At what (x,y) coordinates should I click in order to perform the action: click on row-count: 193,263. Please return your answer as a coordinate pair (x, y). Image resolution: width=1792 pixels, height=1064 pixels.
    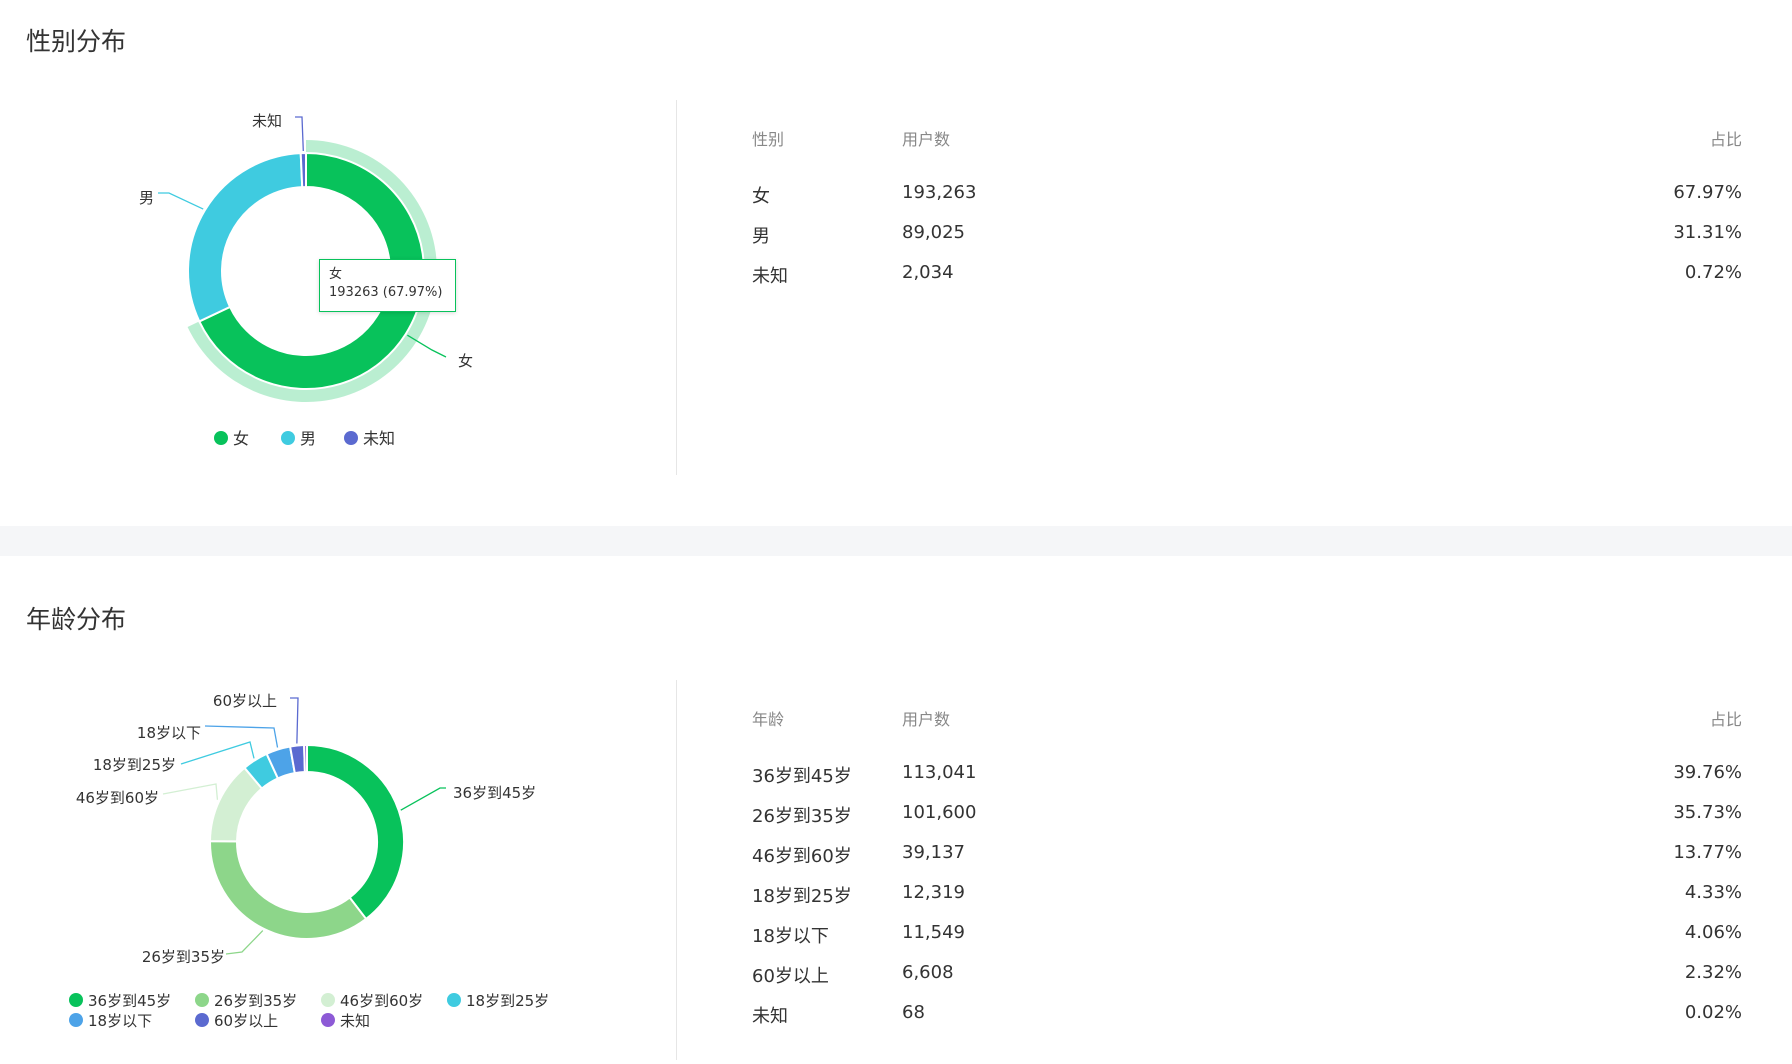
    Looking at the image, I should click on (939, 192).